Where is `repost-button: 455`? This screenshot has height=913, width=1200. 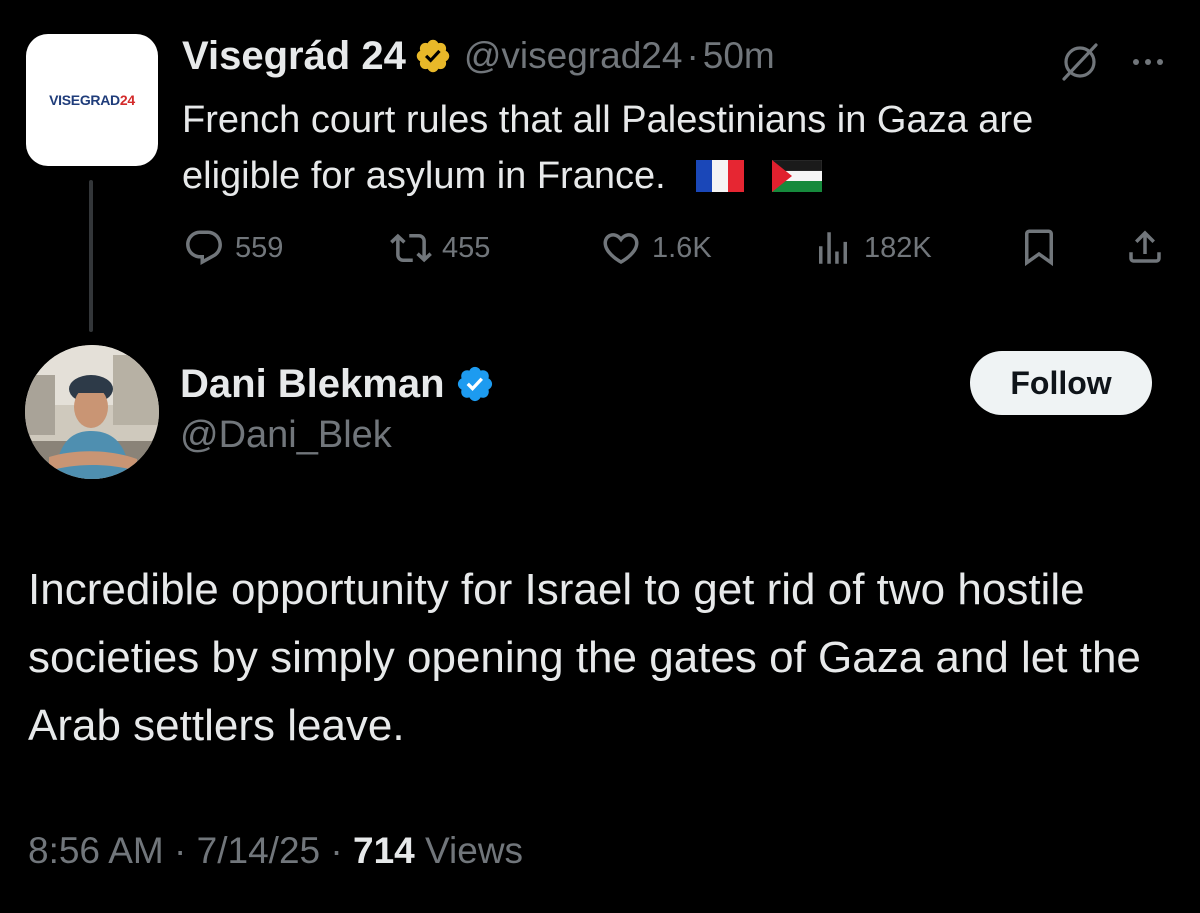 repost-button: 455 is located at coordinates (440, 248).